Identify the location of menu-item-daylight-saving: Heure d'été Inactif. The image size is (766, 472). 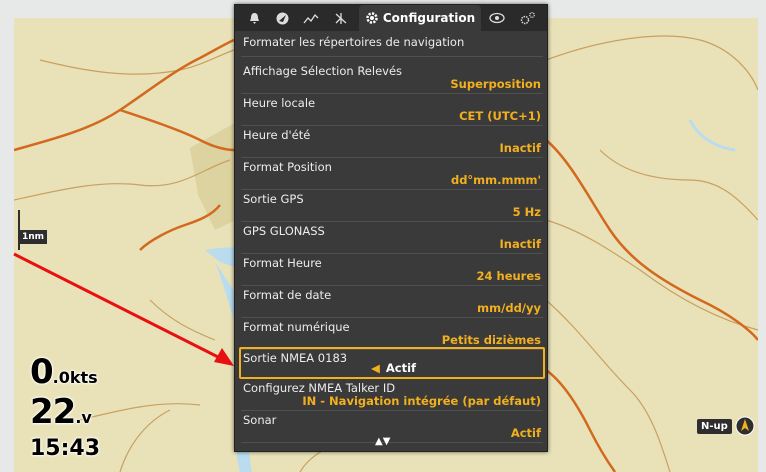
(392, 142).